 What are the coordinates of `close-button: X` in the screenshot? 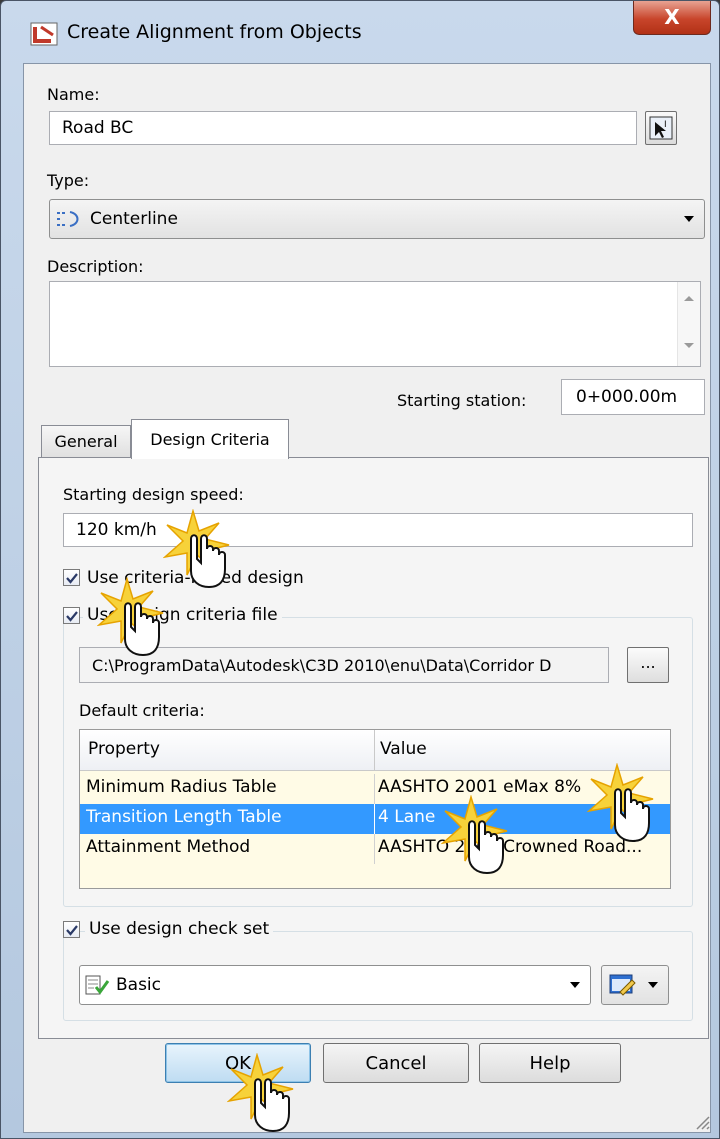 It's located at (672, 18).